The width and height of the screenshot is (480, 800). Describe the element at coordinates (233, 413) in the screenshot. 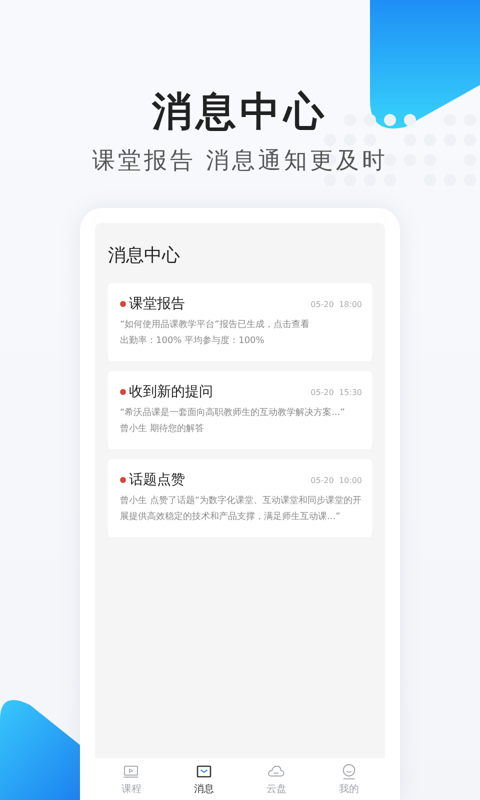

I see `message-text: “希沃品课是一套面向高职教师生的互动教学解决方案...”` at that location.